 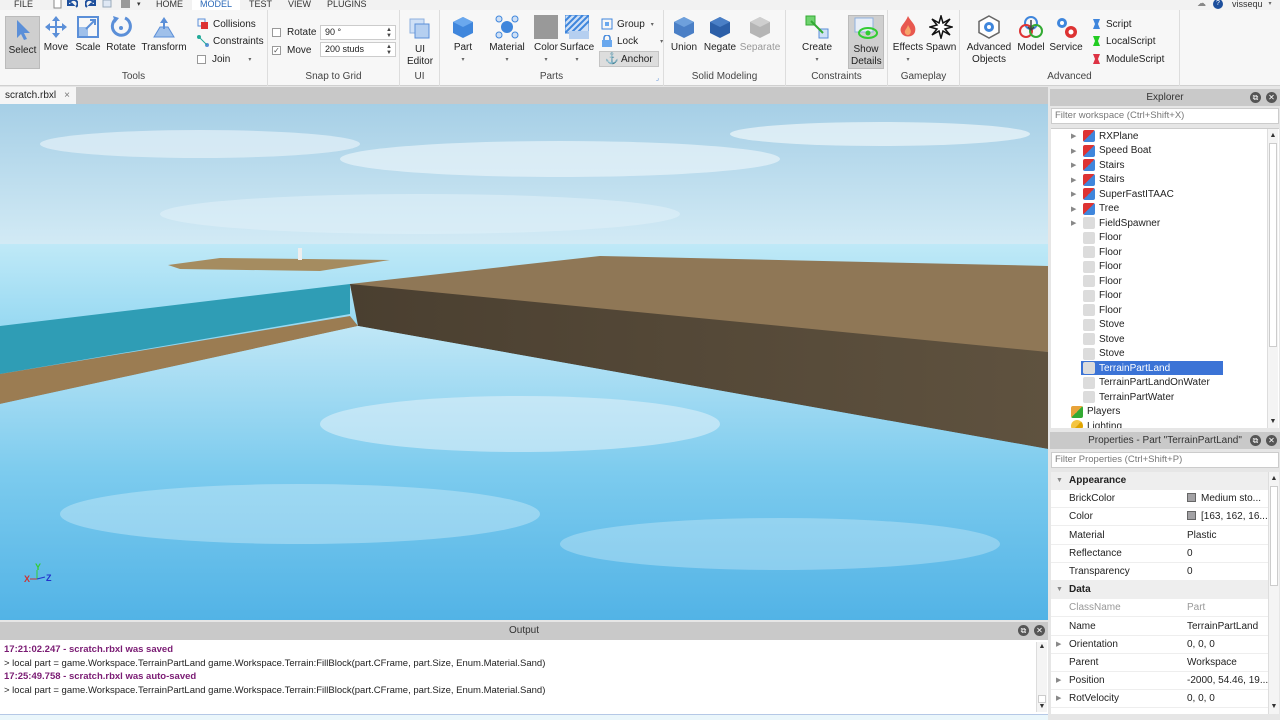 What do you see at coordinates (507, 40) in the screenshot?
I see `material-button: Material ▾` at bounding box center [507, 40].